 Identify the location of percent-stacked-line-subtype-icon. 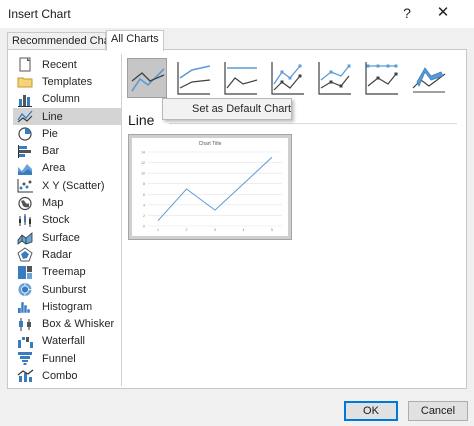
(241, 78).